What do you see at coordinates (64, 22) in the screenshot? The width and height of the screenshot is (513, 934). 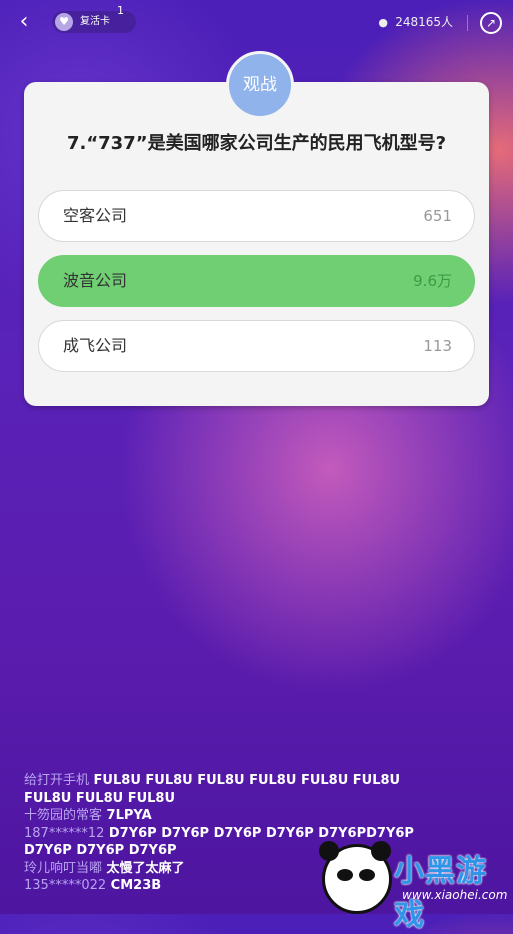 I see `heart-icon: ♥` at bounding box center [64, 22].